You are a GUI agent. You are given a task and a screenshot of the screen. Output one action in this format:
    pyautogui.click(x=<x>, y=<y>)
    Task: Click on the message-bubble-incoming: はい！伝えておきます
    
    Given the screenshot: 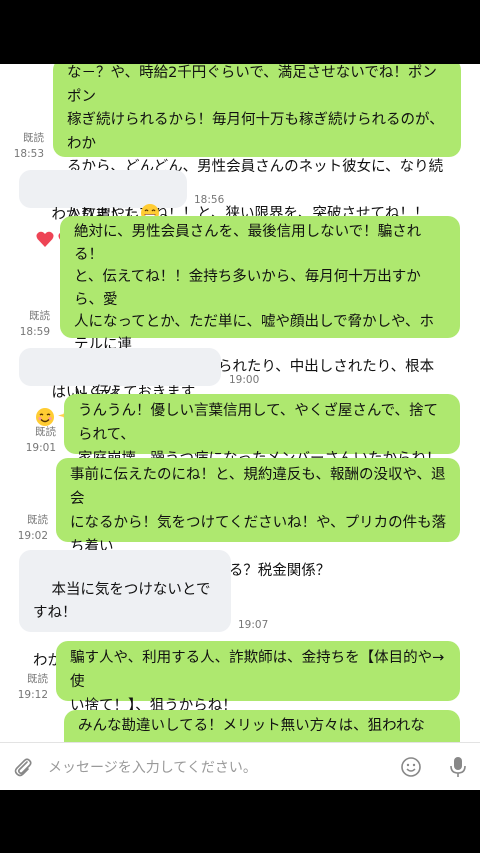 What is the action you would take?
    pyautogui.click(x=120, y=387)
    